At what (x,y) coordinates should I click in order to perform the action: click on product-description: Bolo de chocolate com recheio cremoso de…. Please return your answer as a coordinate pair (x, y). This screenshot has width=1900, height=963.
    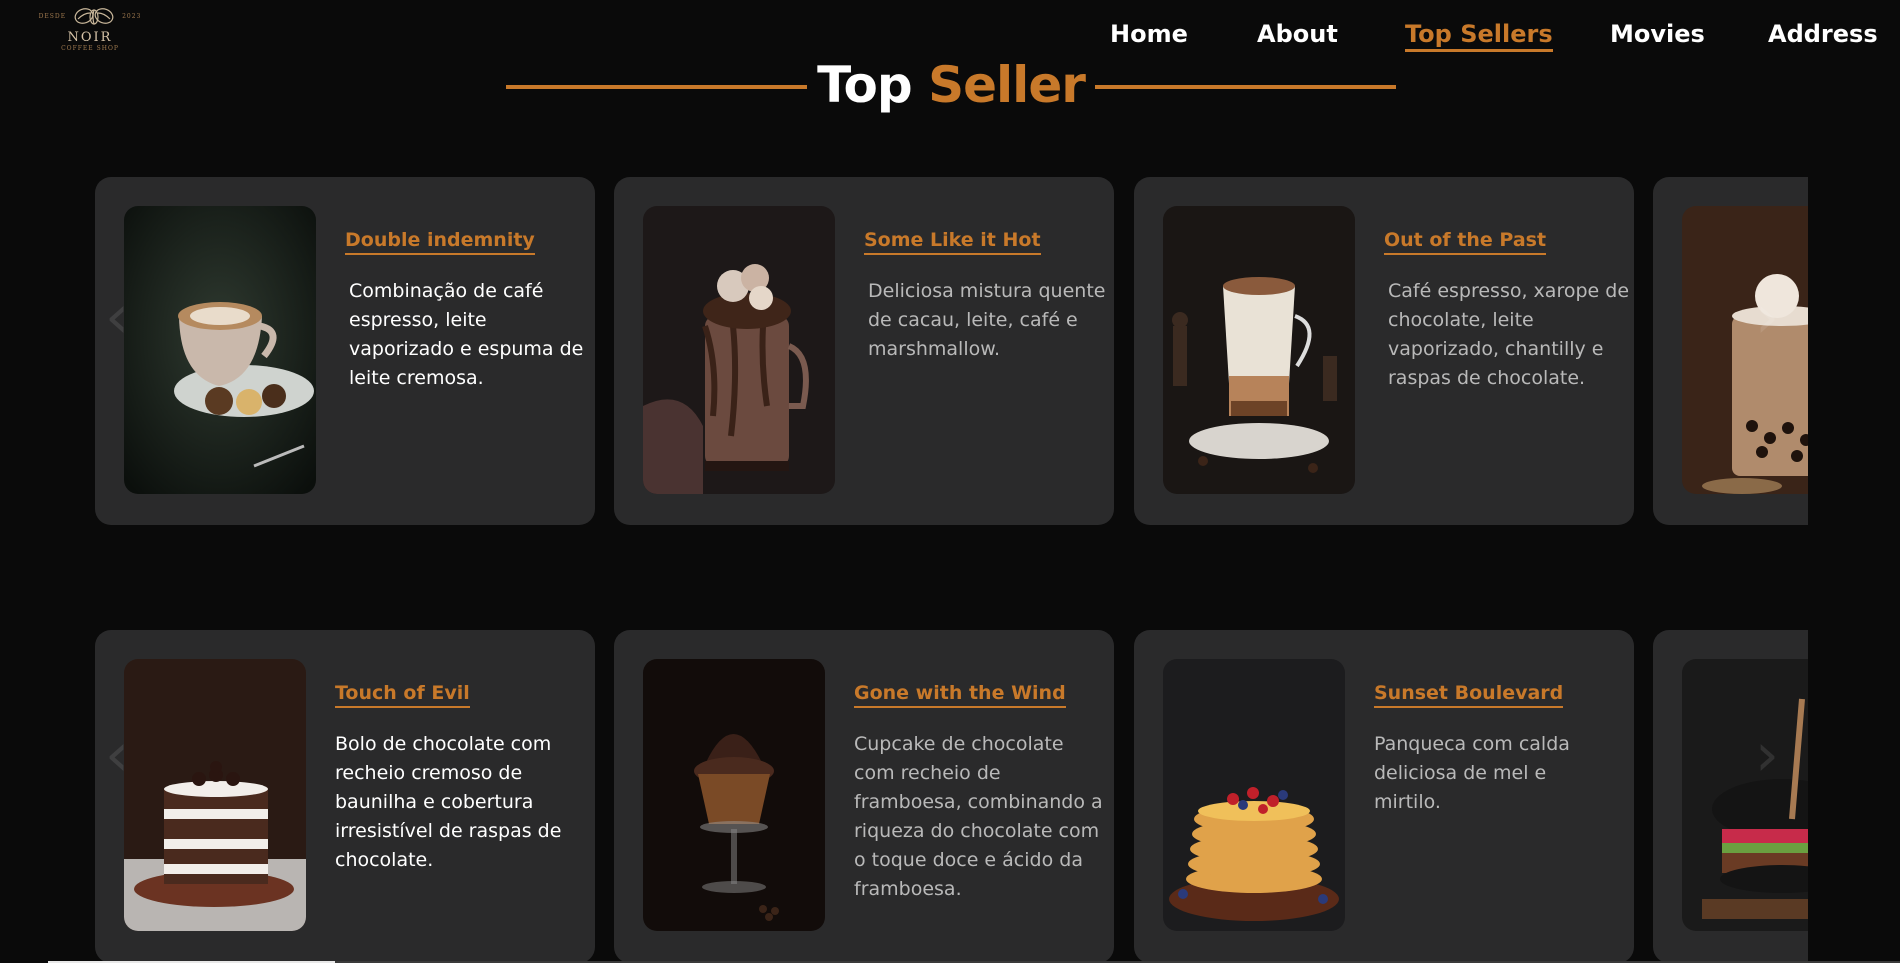
    Looking at the image, I should click on (448, 802).